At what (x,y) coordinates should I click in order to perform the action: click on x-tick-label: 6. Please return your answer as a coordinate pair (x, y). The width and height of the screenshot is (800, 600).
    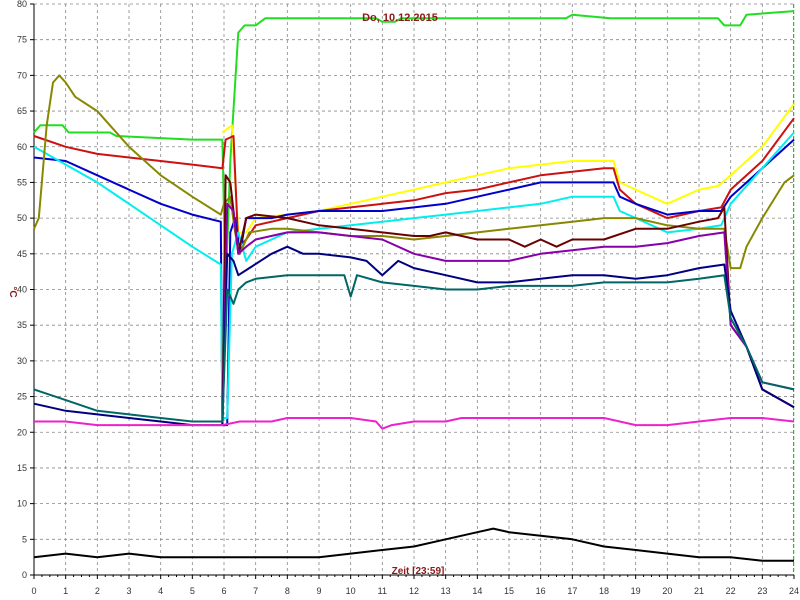
    Looking at the image, I should click on (223, 591).